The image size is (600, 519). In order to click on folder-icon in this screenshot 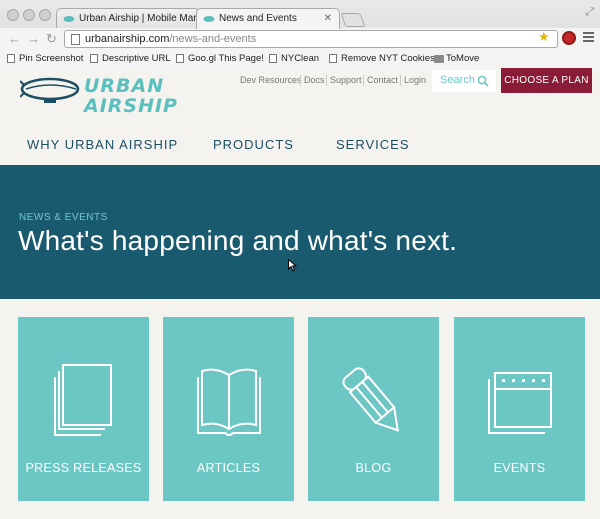, I will do `click(439, 59)`.